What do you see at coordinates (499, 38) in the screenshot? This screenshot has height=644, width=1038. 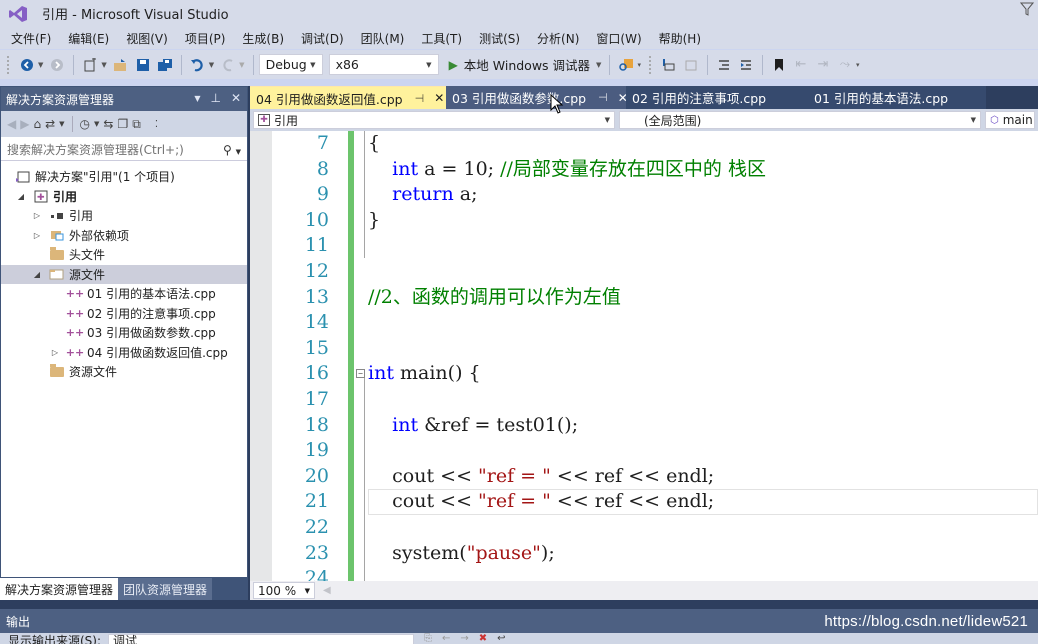 I see `menu-item: 测试(S)` at bounding box center [499, 38].